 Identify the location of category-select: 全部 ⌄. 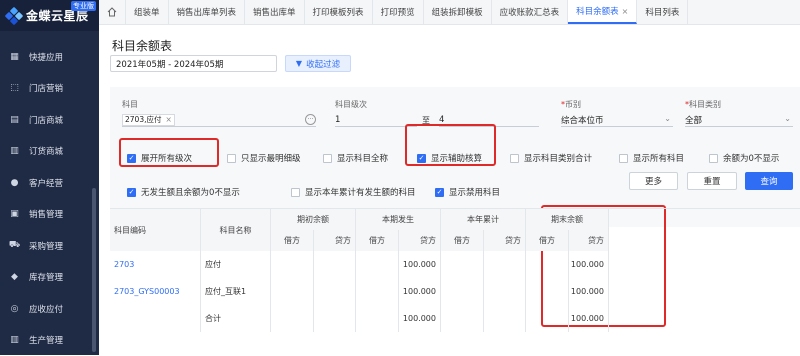
(739, 120).